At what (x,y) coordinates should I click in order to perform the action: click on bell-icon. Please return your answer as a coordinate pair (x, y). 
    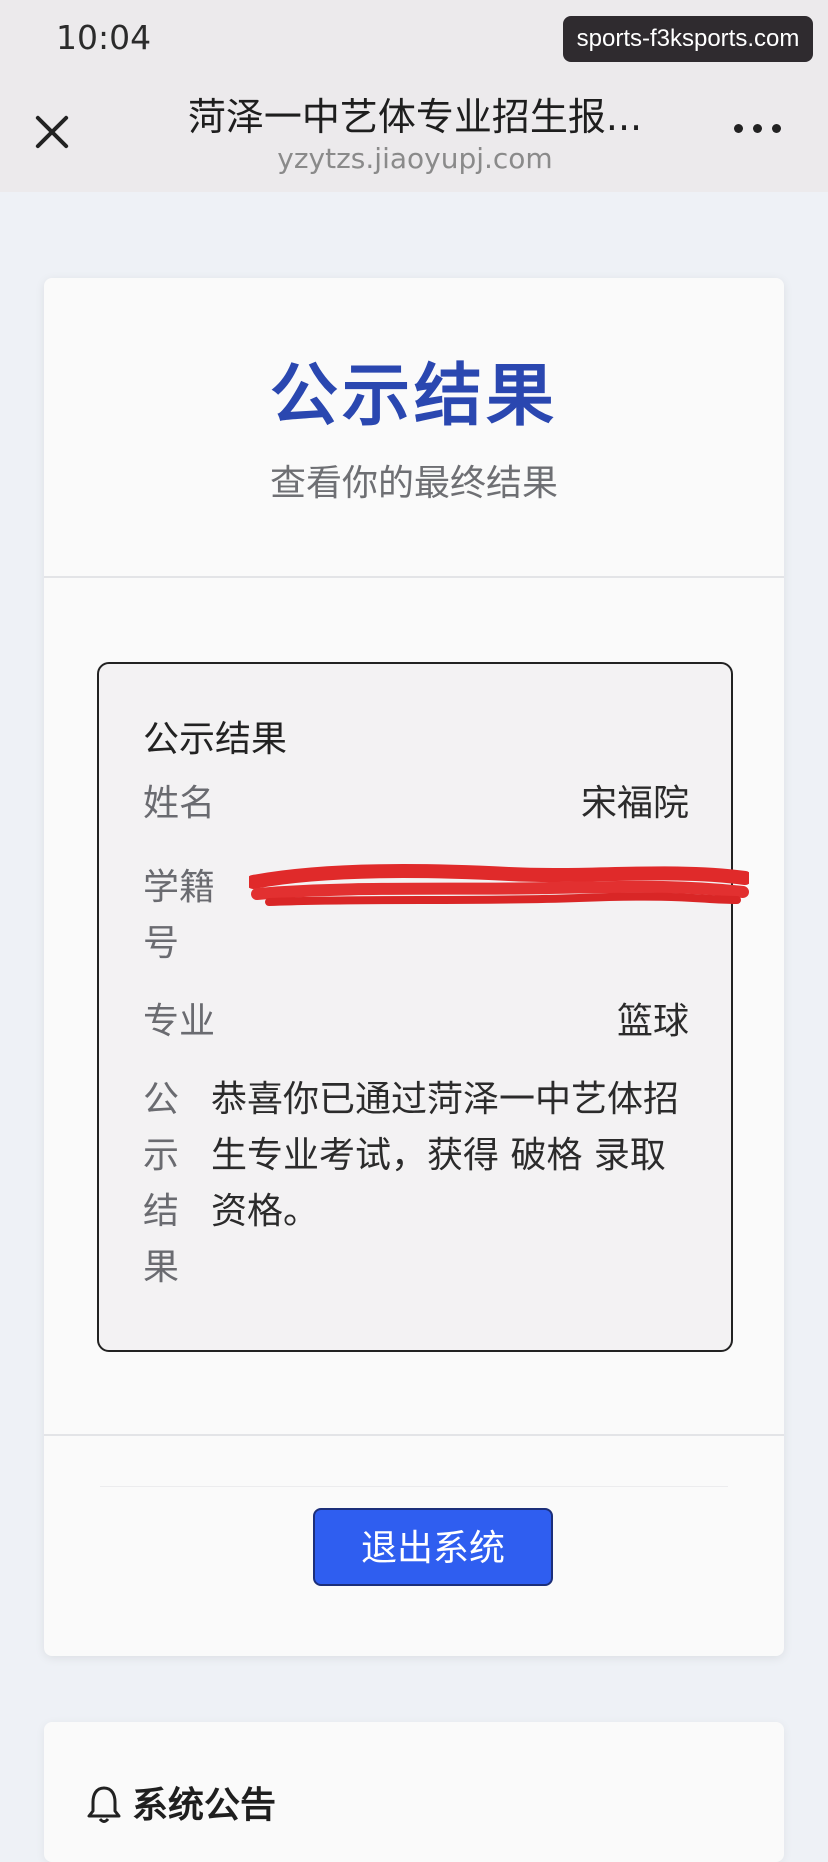
    Looking at the image, I should click on (104, 1804).